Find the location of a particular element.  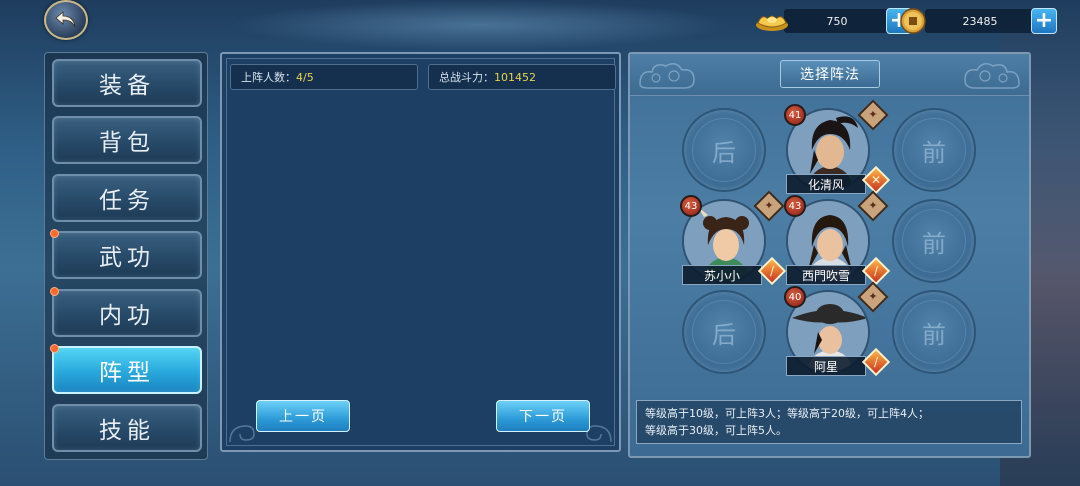

gold-resource: 750 + is located at coordinates (833, 21).